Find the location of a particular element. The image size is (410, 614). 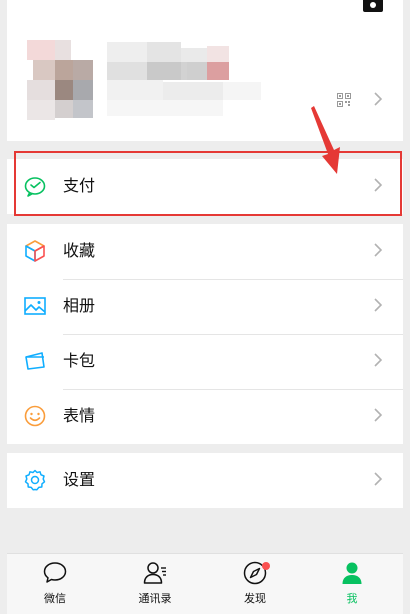

tab-me: 我 is located at coordinates (352, 583).